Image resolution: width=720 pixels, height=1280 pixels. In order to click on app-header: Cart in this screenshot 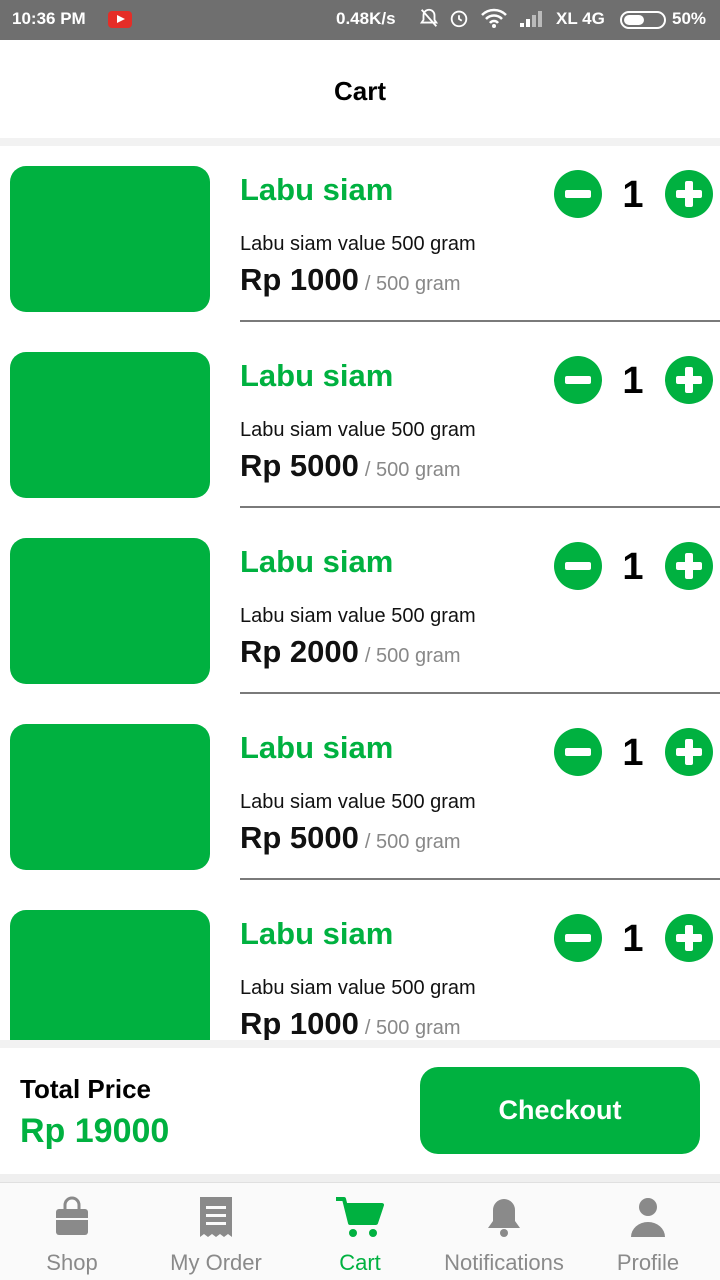, I will do `click(360, 89)`.